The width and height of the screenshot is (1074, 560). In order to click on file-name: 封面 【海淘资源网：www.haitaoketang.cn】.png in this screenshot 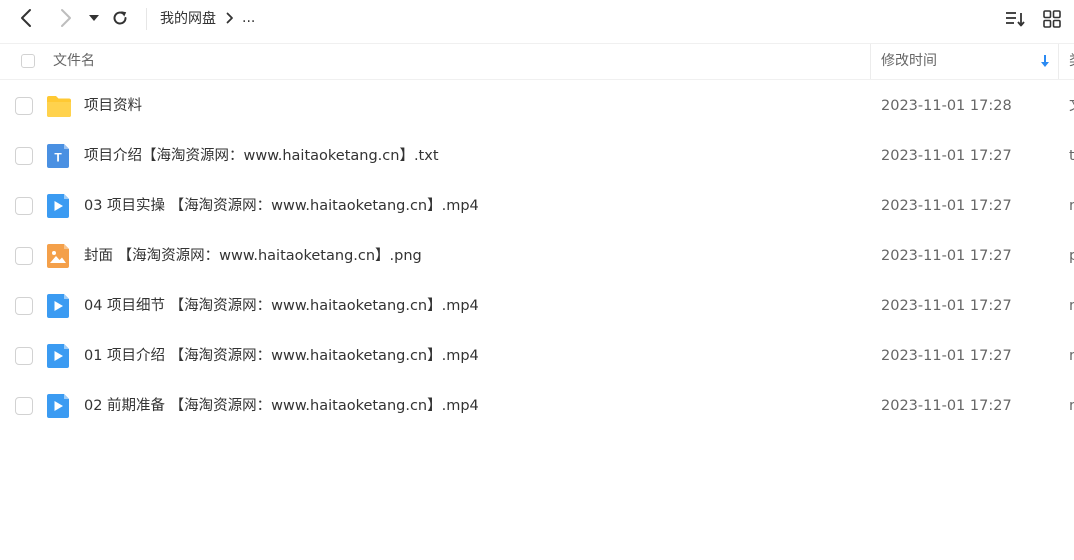, I will do `click(253, 256)`.